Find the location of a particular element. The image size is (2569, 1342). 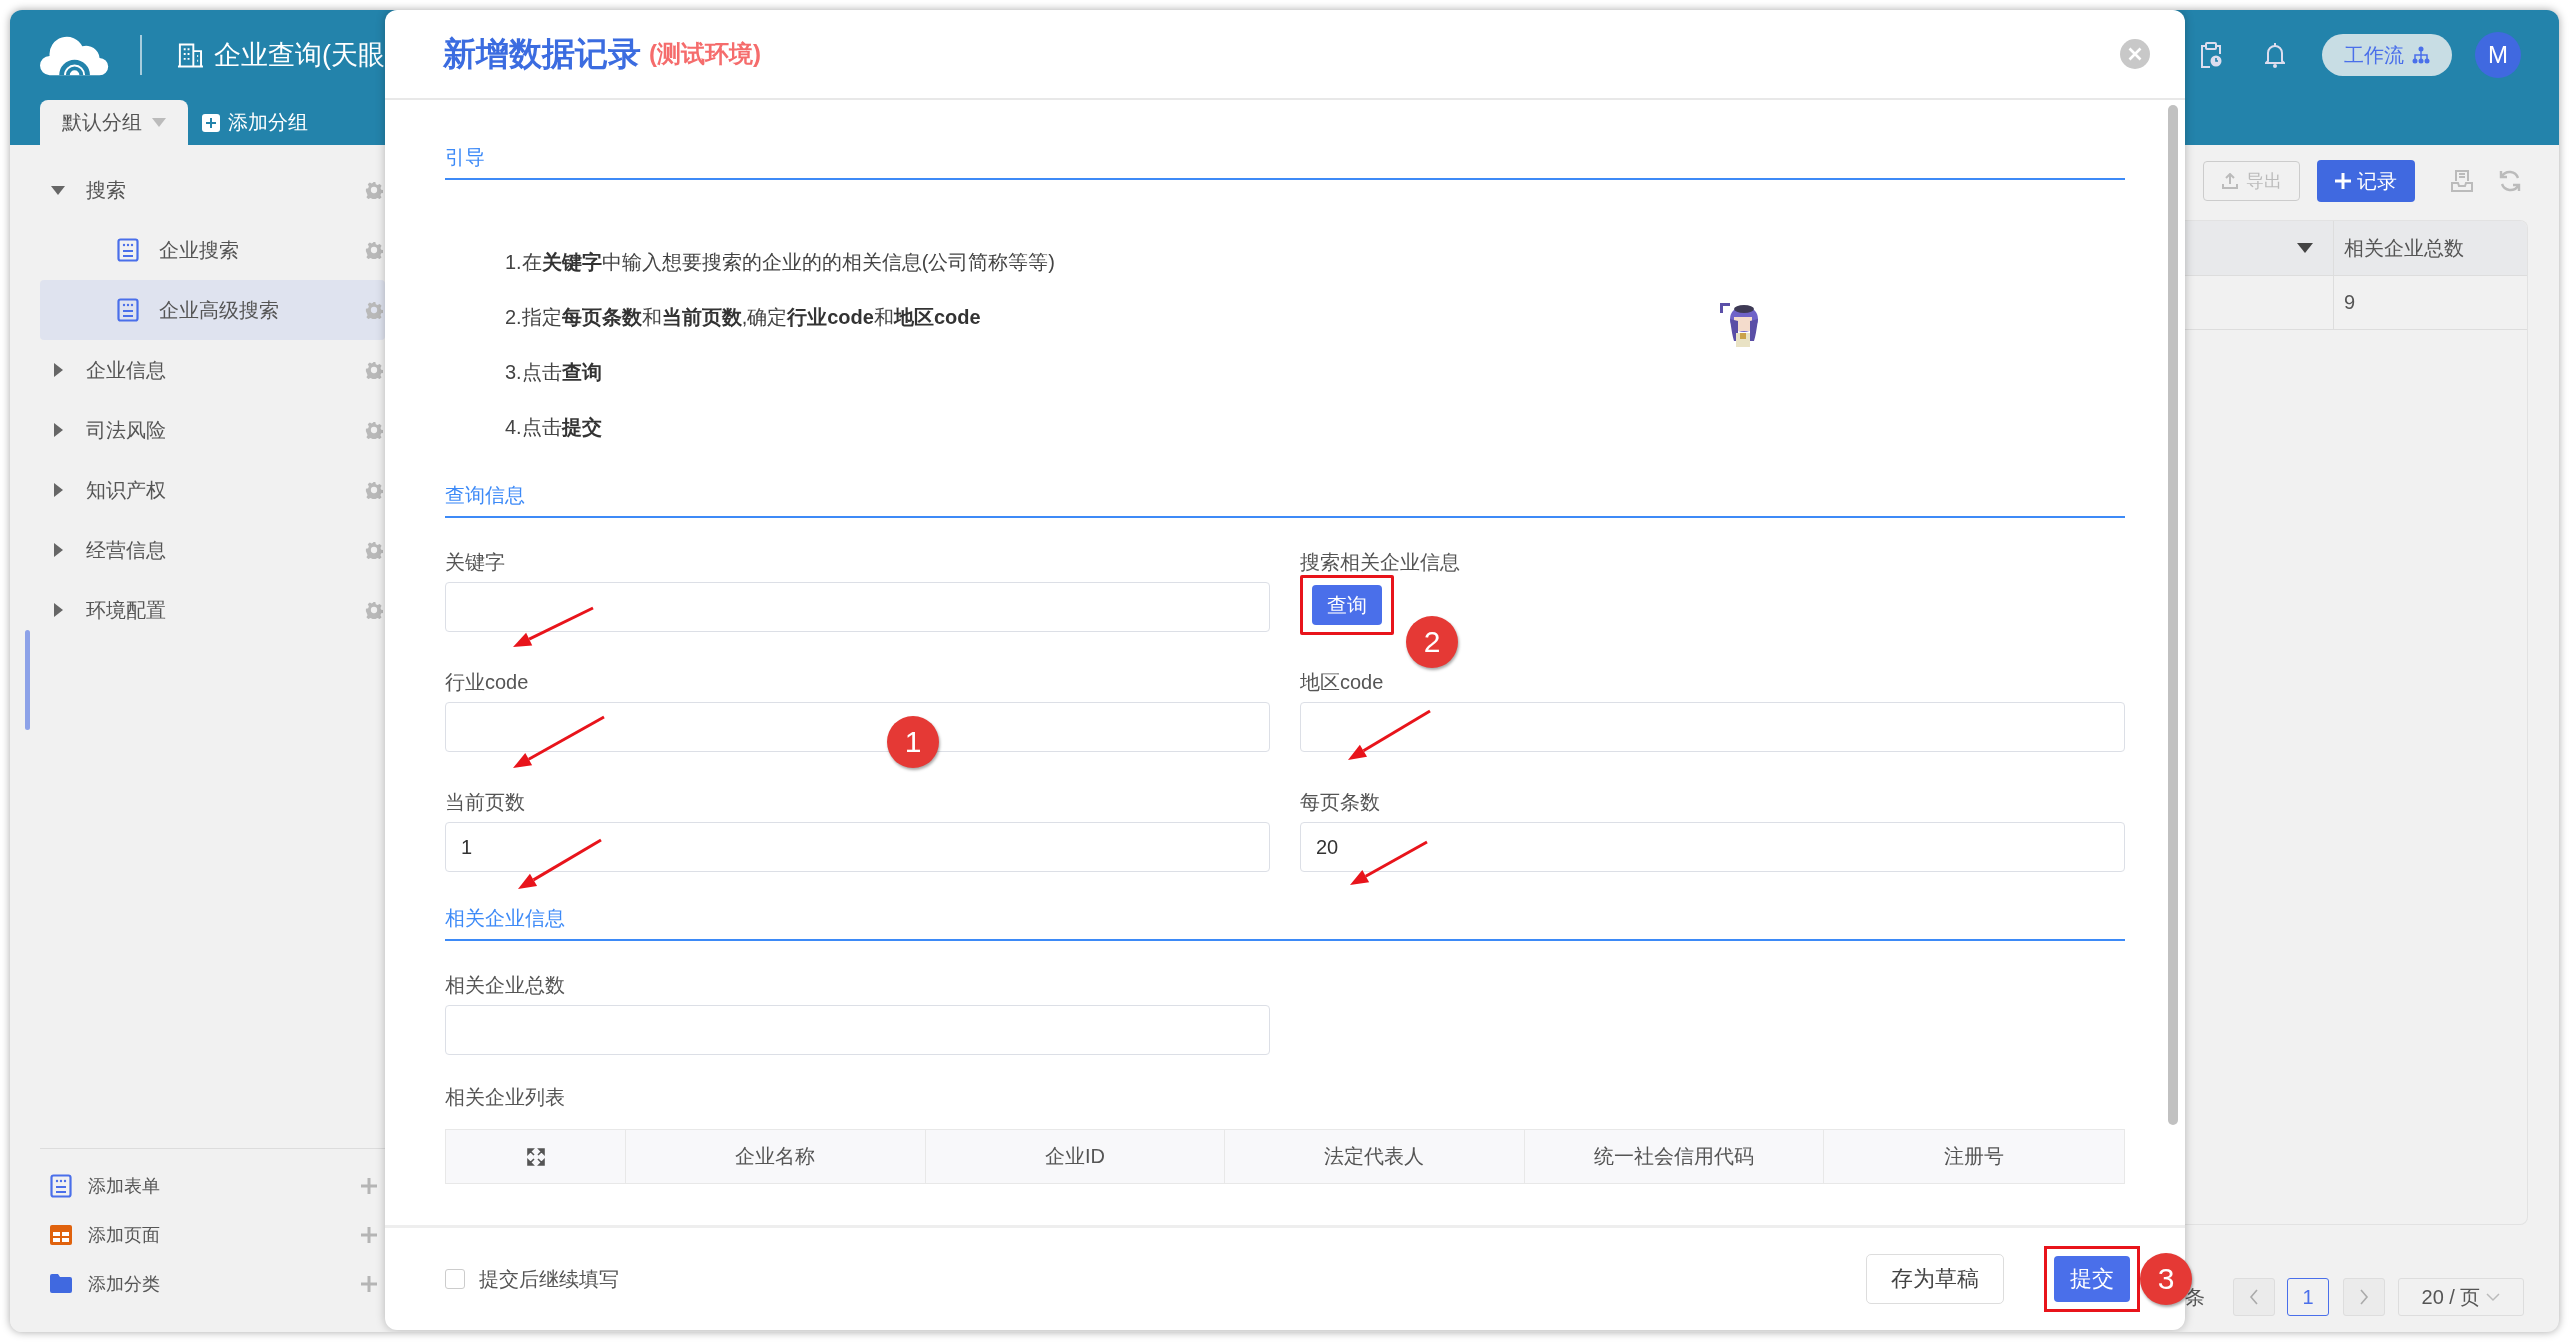

input-field: 20 is located at coordinates (1712, 847).